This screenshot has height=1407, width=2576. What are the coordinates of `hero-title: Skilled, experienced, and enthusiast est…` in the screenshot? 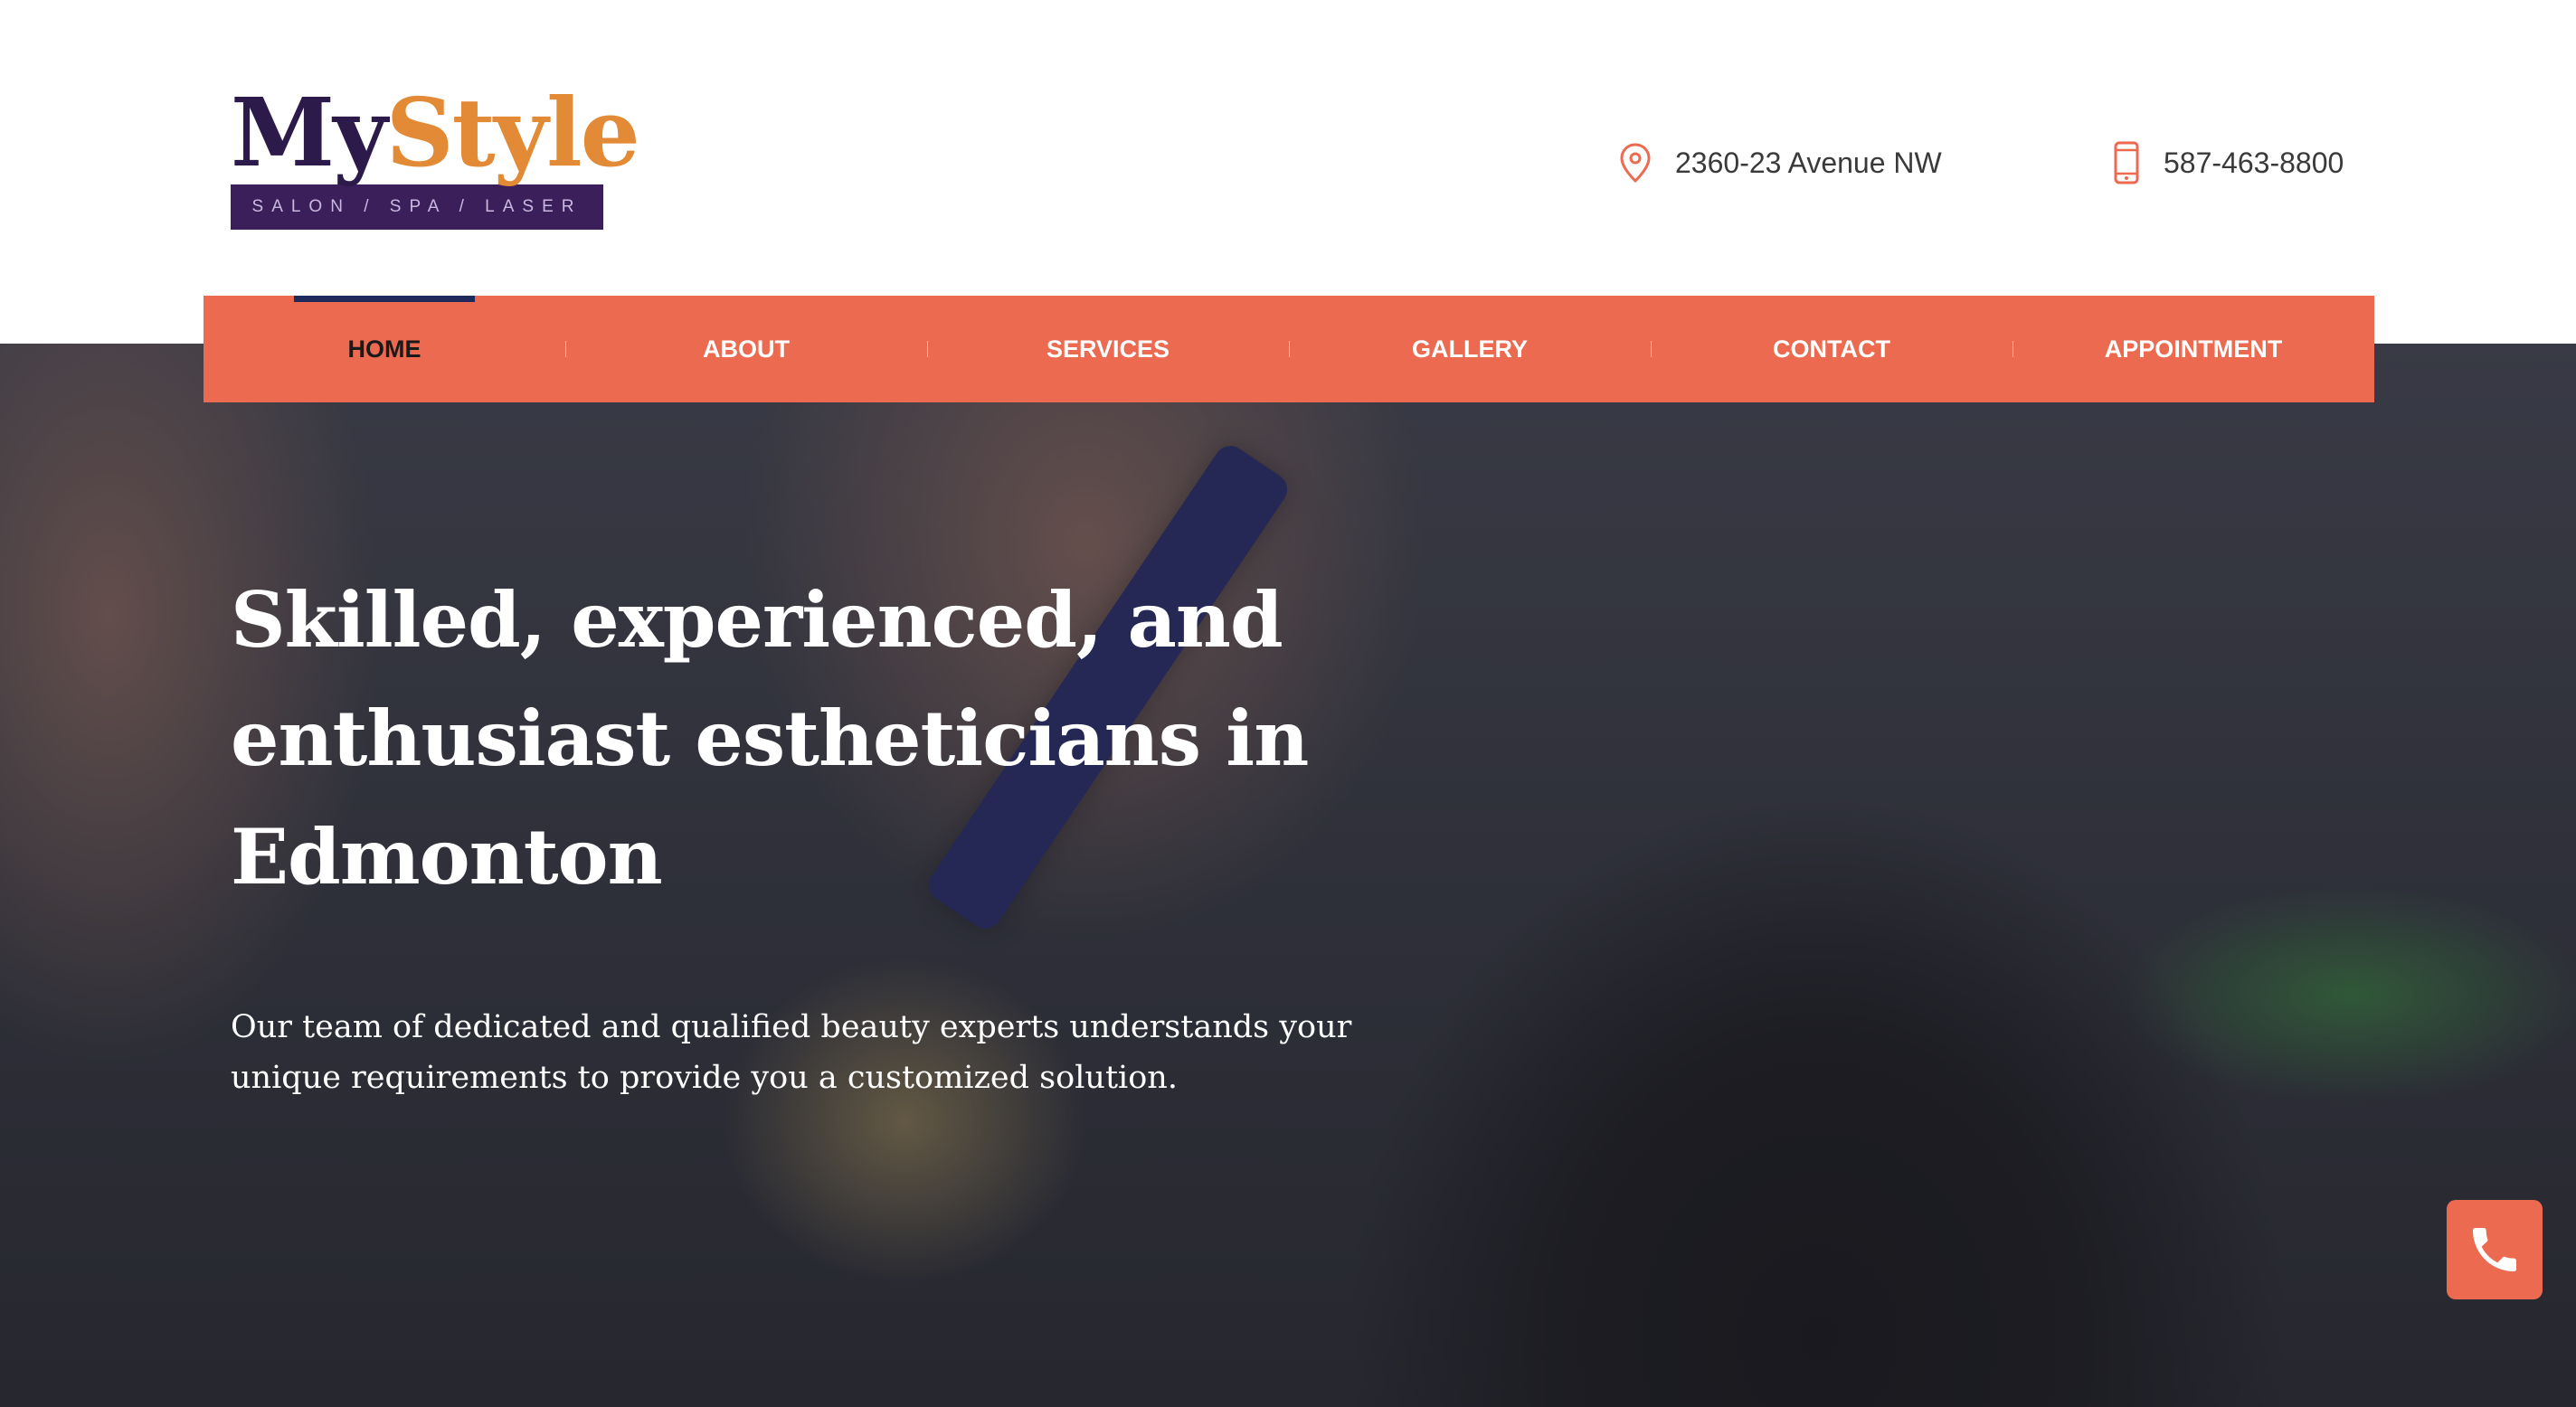 It's located at (770, 738).